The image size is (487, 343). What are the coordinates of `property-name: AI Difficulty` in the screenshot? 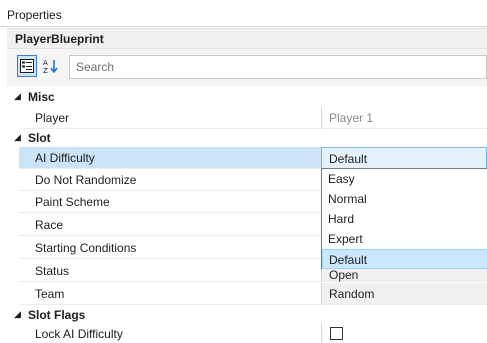 It's located at (65, 158).